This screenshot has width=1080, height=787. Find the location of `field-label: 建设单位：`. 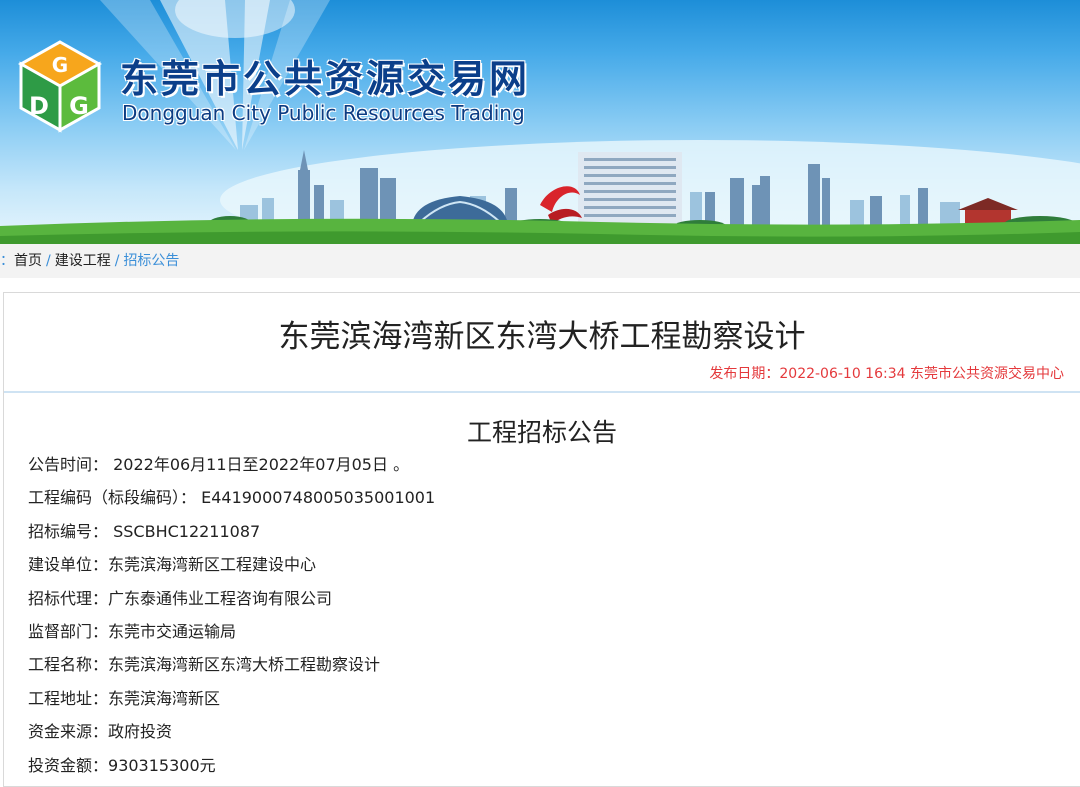

field-label: 建设单位： is located at coordinates (68, 565).